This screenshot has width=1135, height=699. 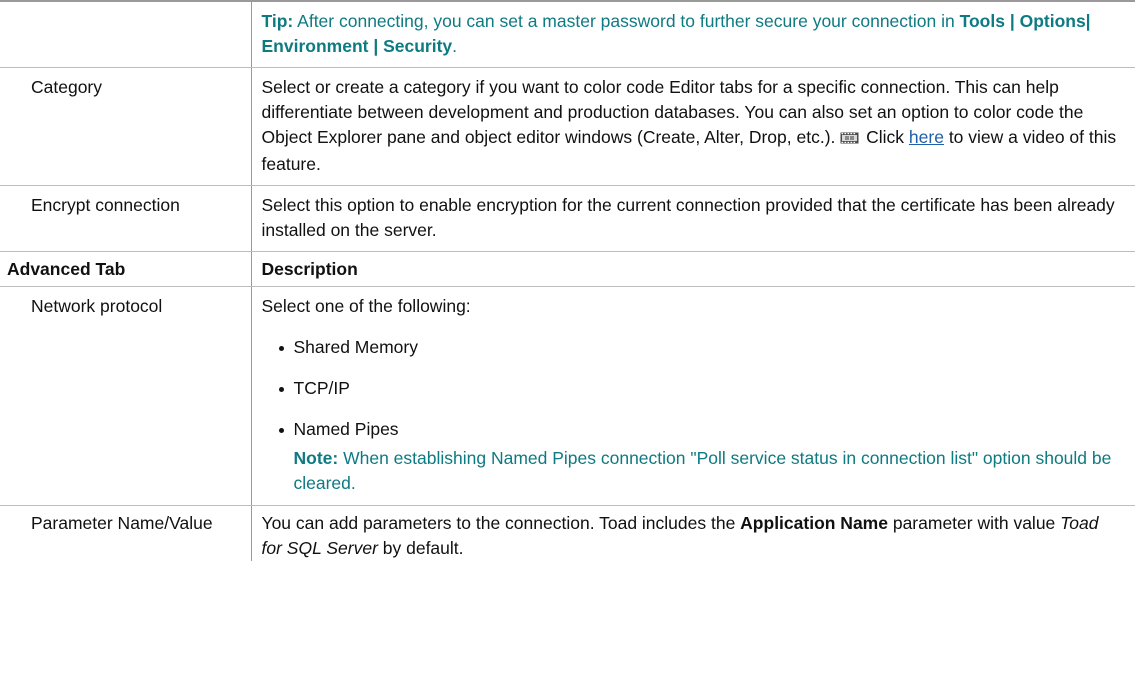 I want to click on parameter-label: Parameter Name/Value, so click(x=126, y=533).